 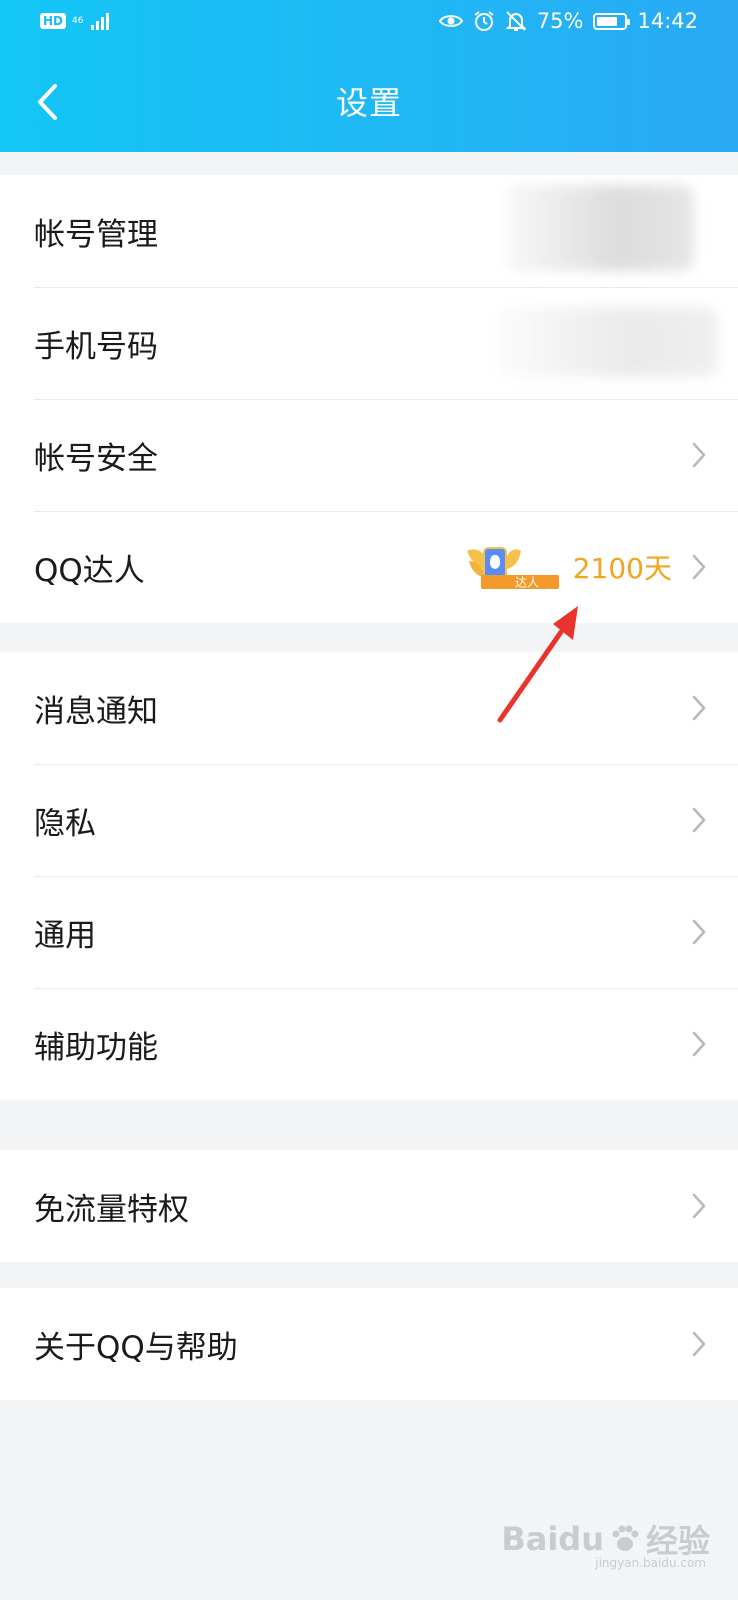 I want to click on blurred-avatar, so click(x=599, y=228).